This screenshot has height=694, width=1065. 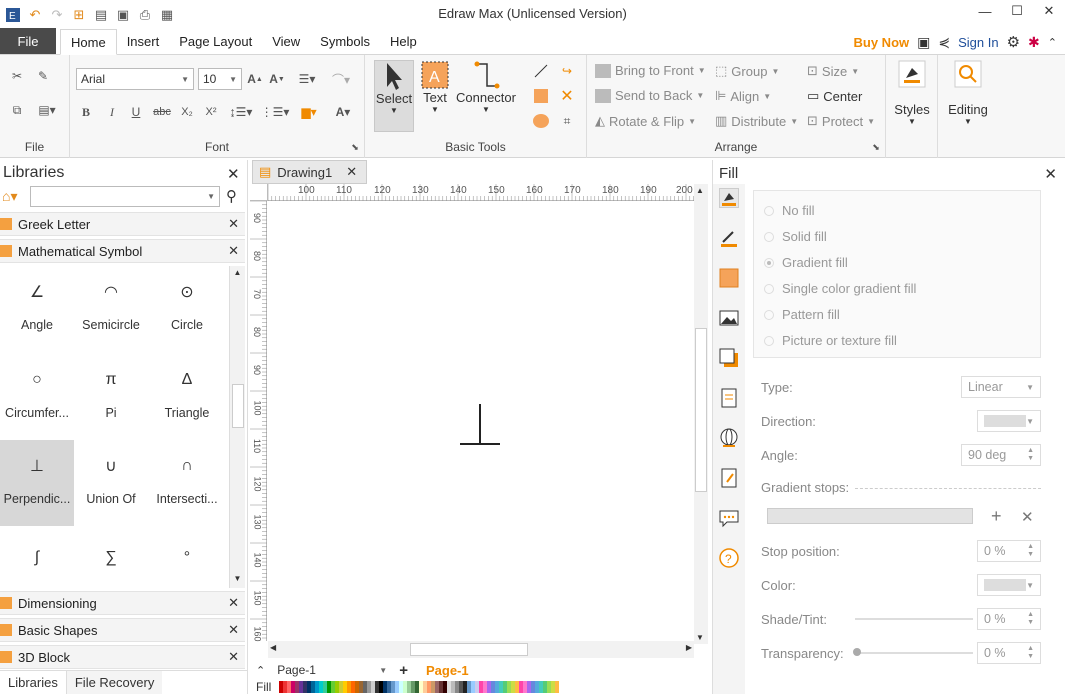 What do you see at coordinates (345, 41) in the screenshot?
I see `tab-symbols: Symbols` at bounding box center [345, 41].